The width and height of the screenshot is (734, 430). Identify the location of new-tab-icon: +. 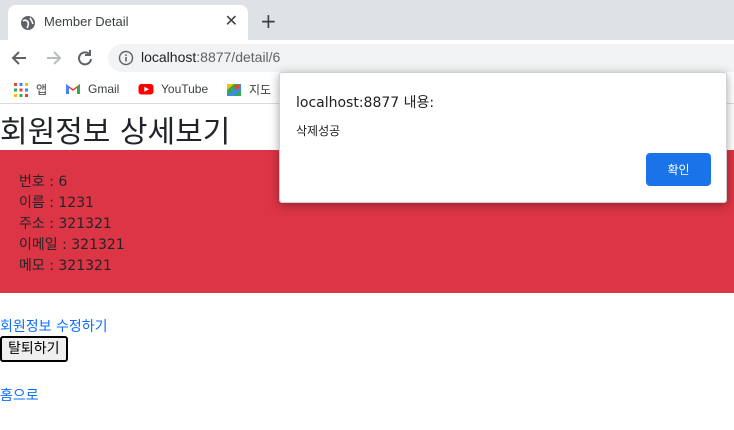
(268, 21).